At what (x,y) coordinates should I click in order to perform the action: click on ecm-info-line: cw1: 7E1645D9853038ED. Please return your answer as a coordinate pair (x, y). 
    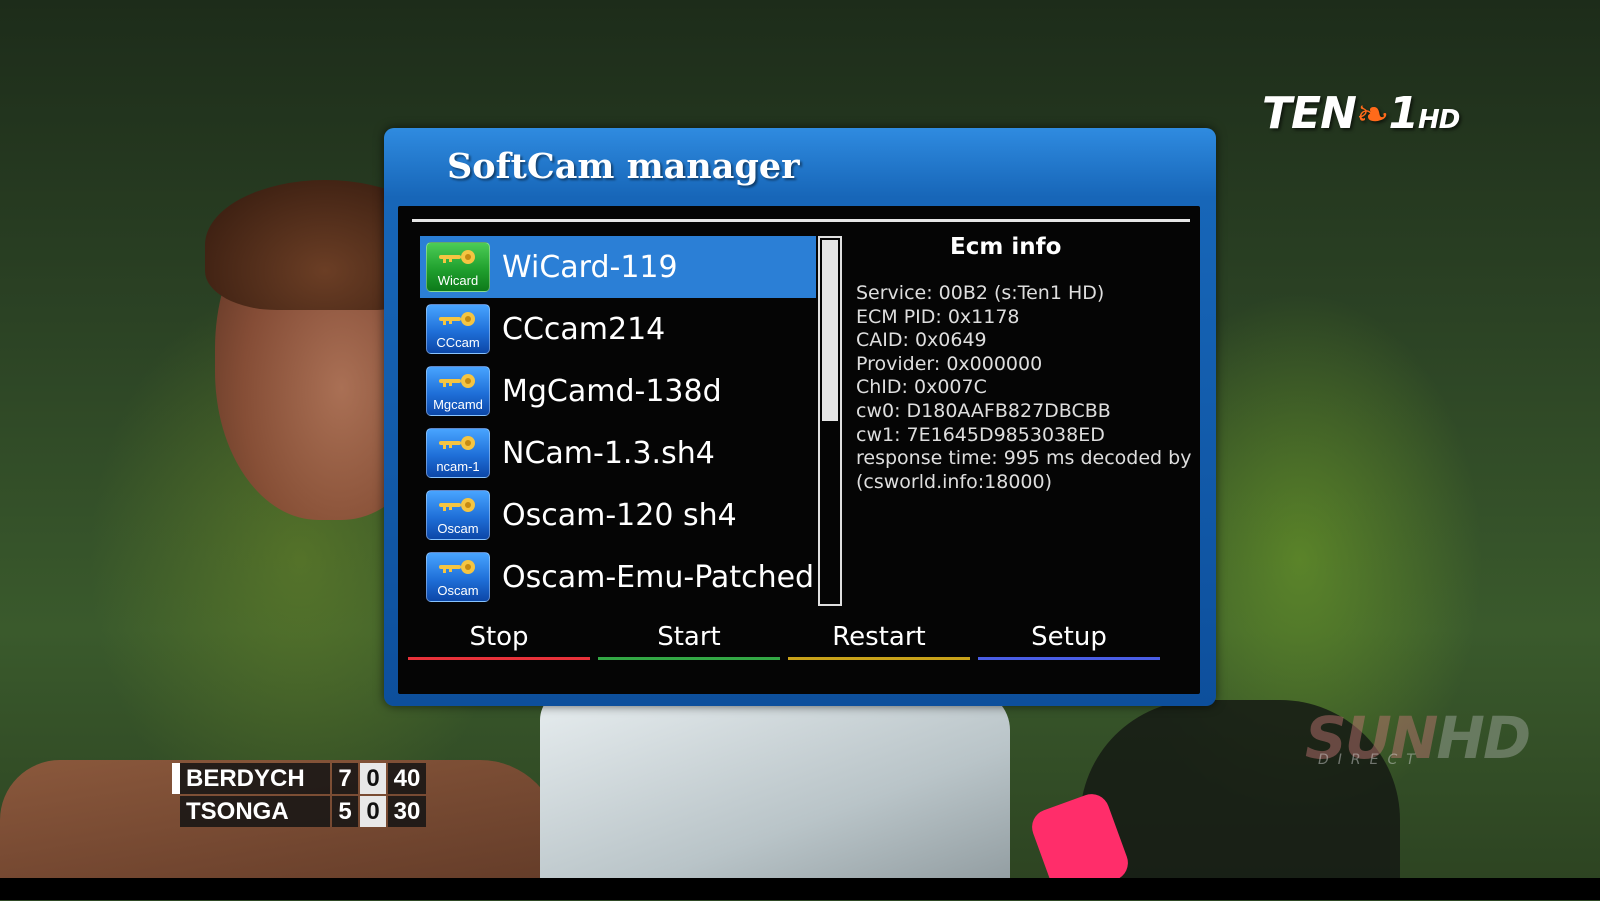
    Looking at the image, I should click on (980, 434).